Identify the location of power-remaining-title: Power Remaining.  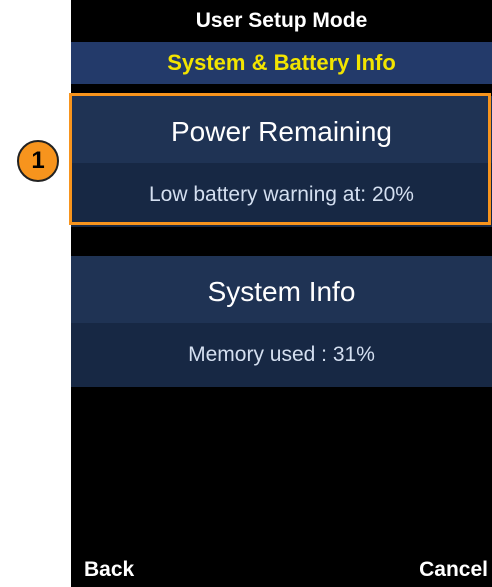
(281, 132).